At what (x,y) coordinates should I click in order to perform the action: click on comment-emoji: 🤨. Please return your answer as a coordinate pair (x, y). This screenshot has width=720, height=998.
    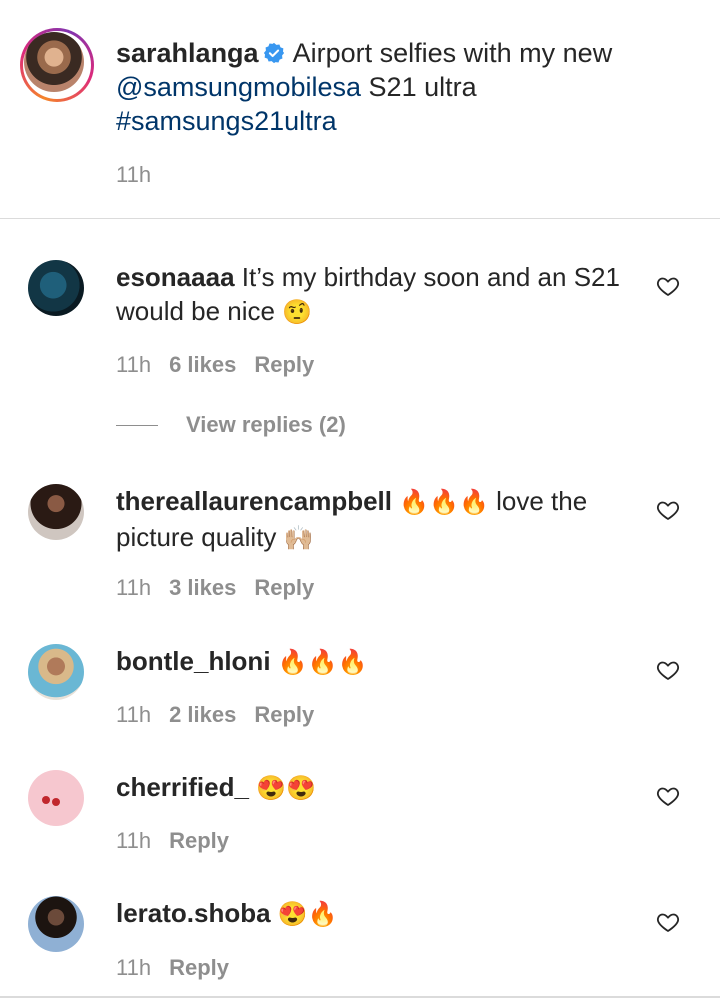
    Looking at the image, I should click on (297, 312).